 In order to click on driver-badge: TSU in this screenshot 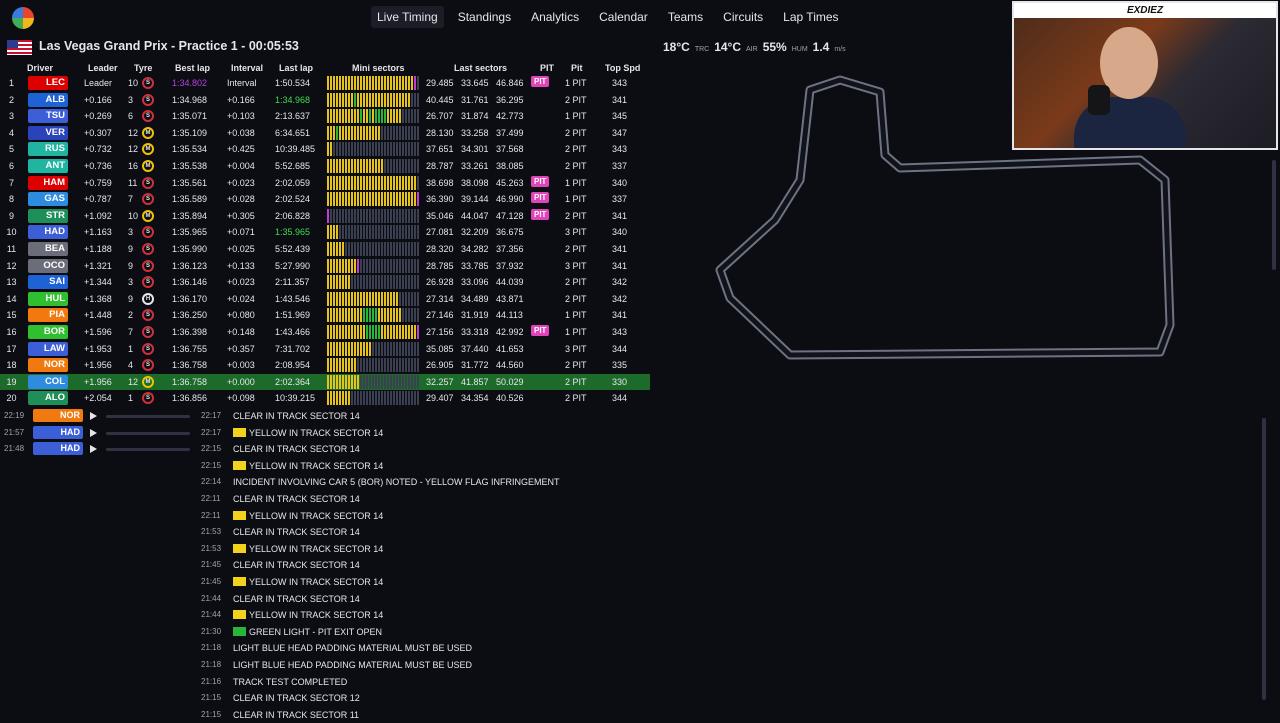, I will do `click(48, 116)`.